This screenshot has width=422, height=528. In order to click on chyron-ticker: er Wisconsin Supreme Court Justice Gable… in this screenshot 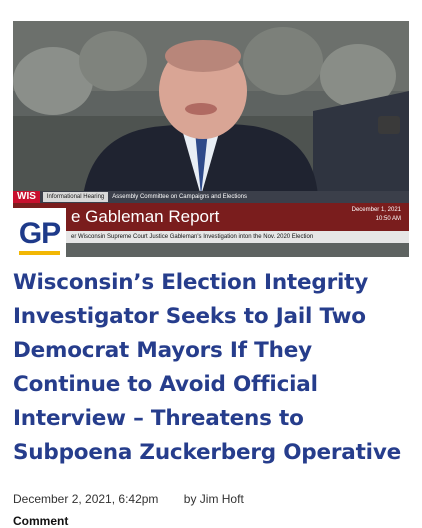, I will do `click(211, 237)`.